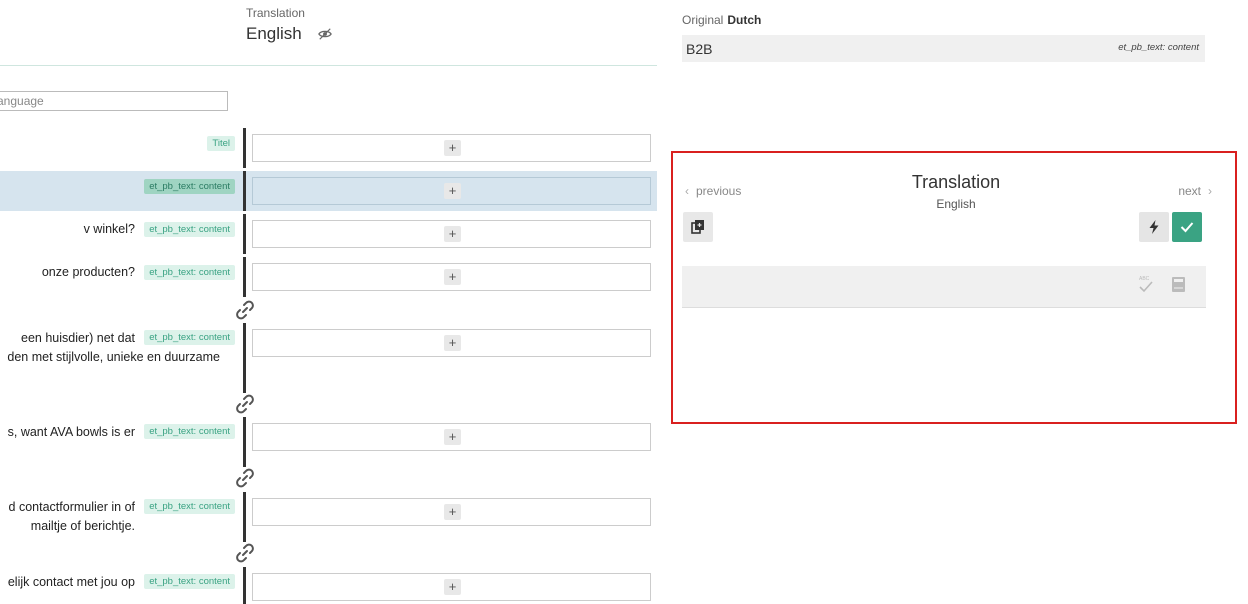 Image resolution: width=1248 pixels, height=604 pixels. Describe the element at coordinates (71, 432) in the screenshot. I see `source-text: s, want AVA bowls is er` at that location.